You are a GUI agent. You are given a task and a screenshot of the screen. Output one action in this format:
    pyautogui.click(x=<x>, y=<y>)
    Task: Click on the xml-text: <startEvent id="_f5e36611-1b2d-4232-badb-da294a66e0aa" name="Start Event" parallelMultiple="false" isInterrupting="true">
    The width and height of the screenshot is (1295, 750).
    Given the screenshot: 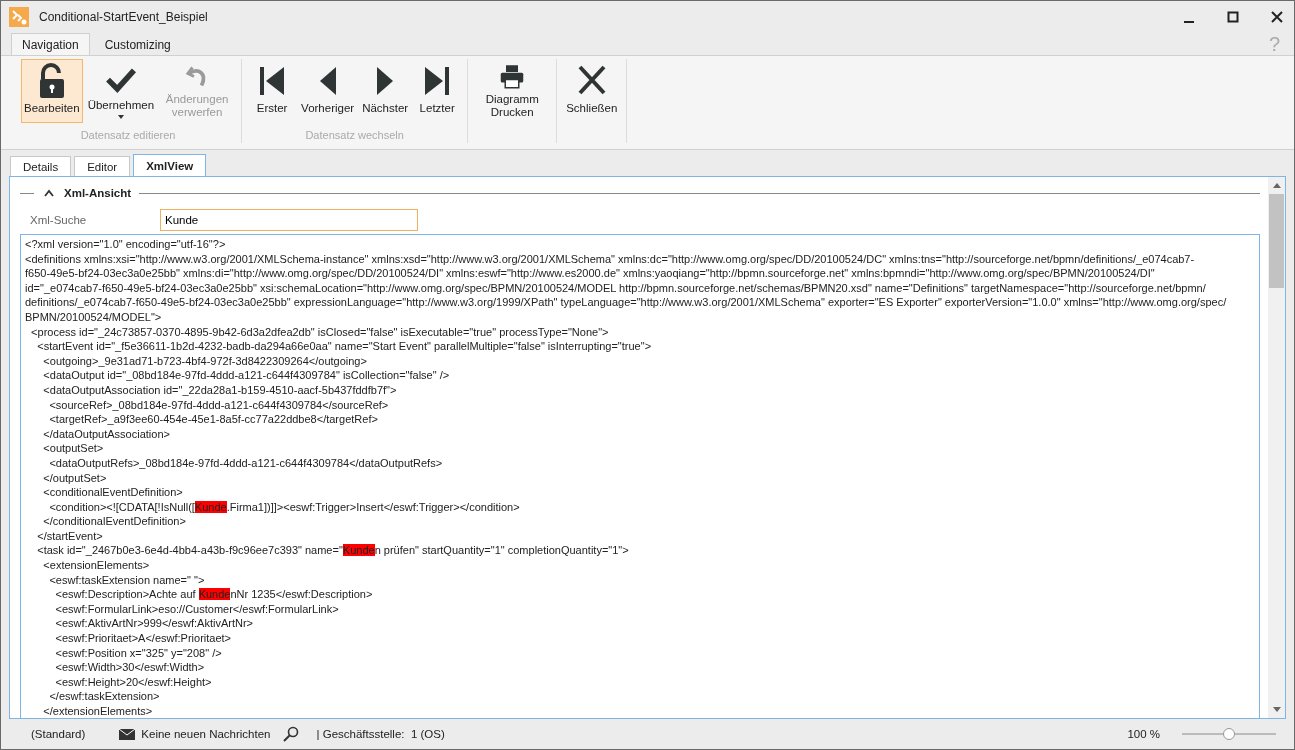 What is the action you would take?
    pyautogui.click(x=344, y=346)
    